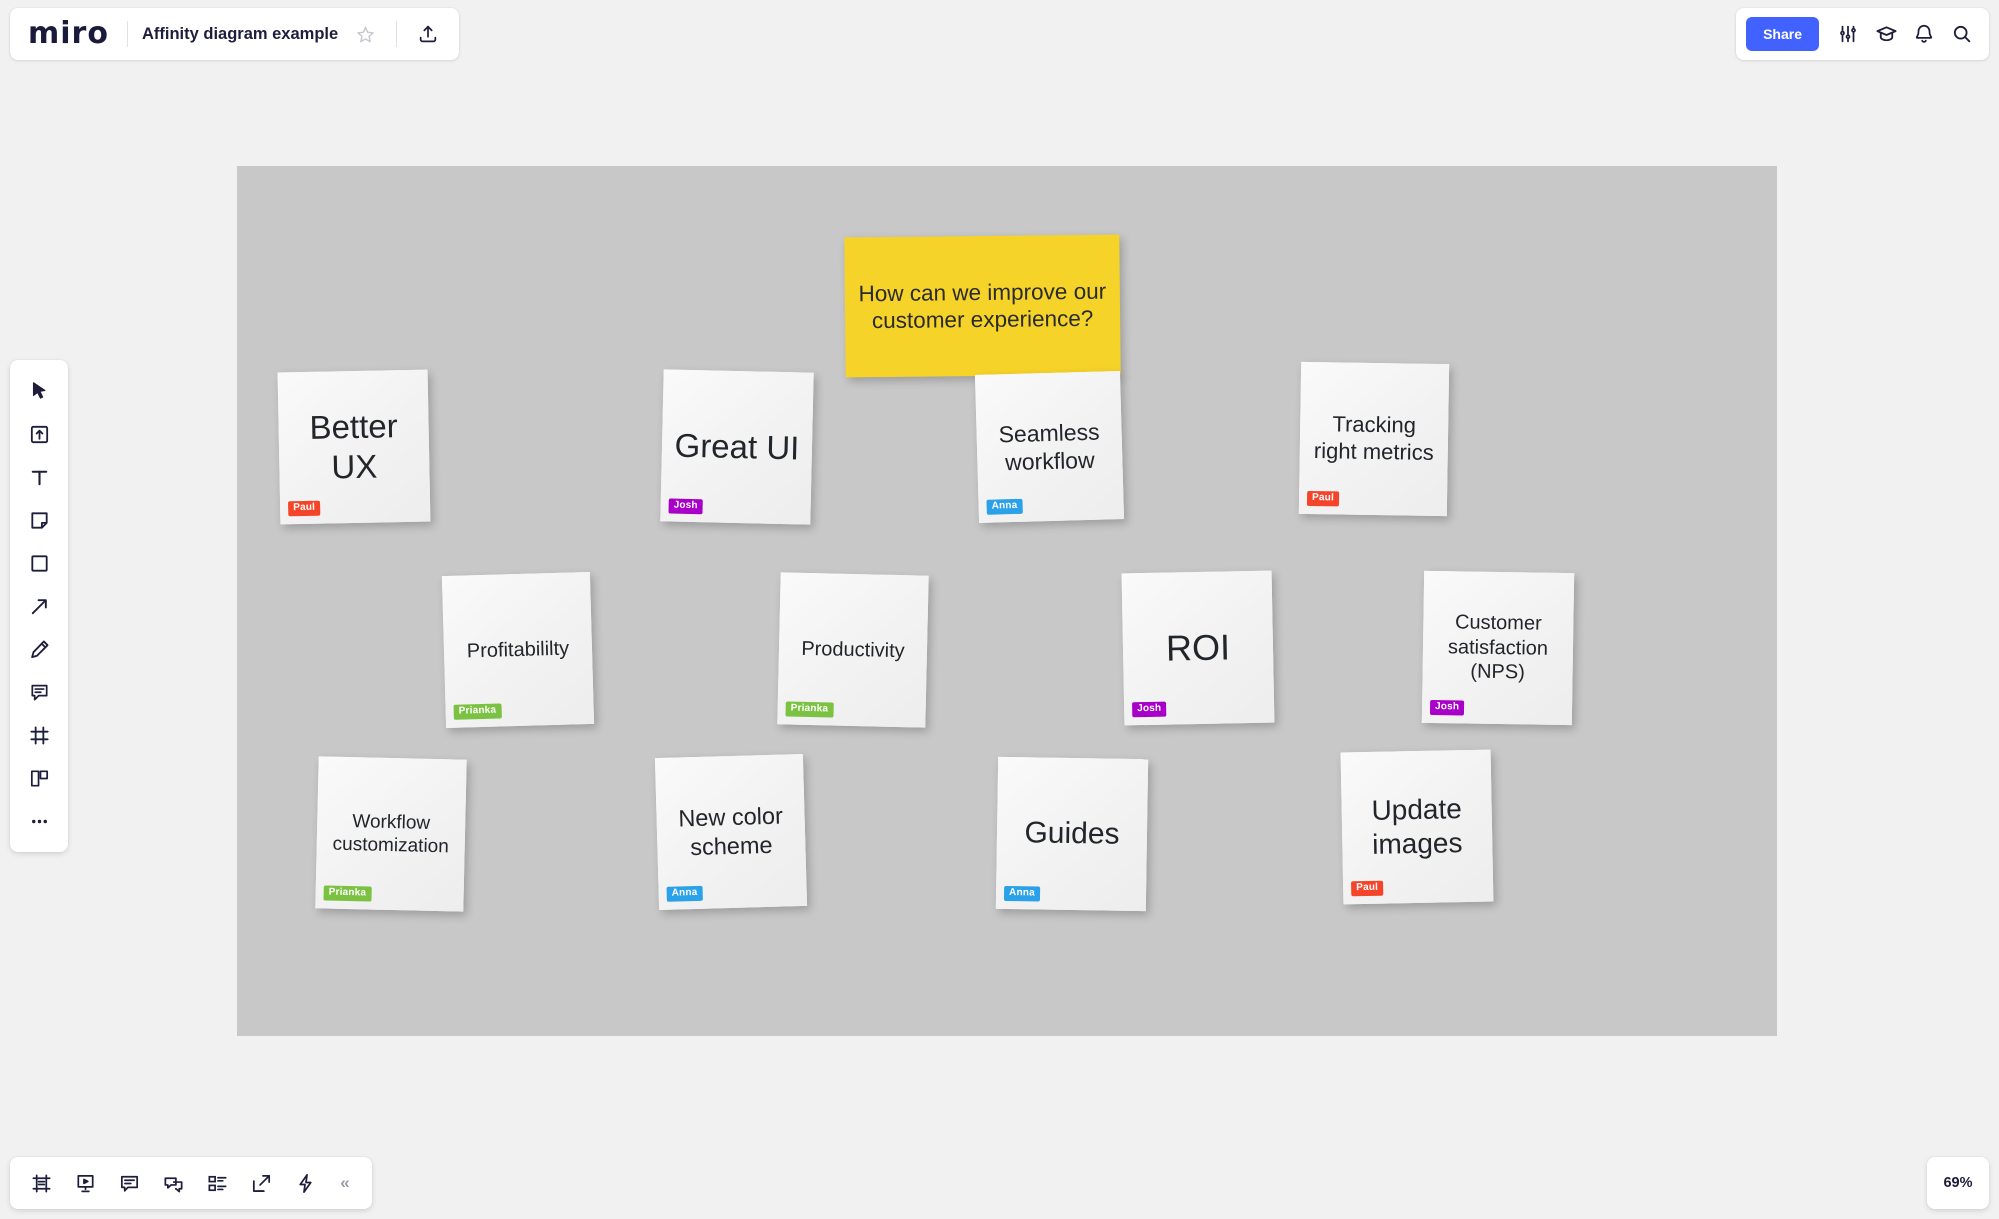  I want to click on arrow-connector-icon, so click(39, 606).